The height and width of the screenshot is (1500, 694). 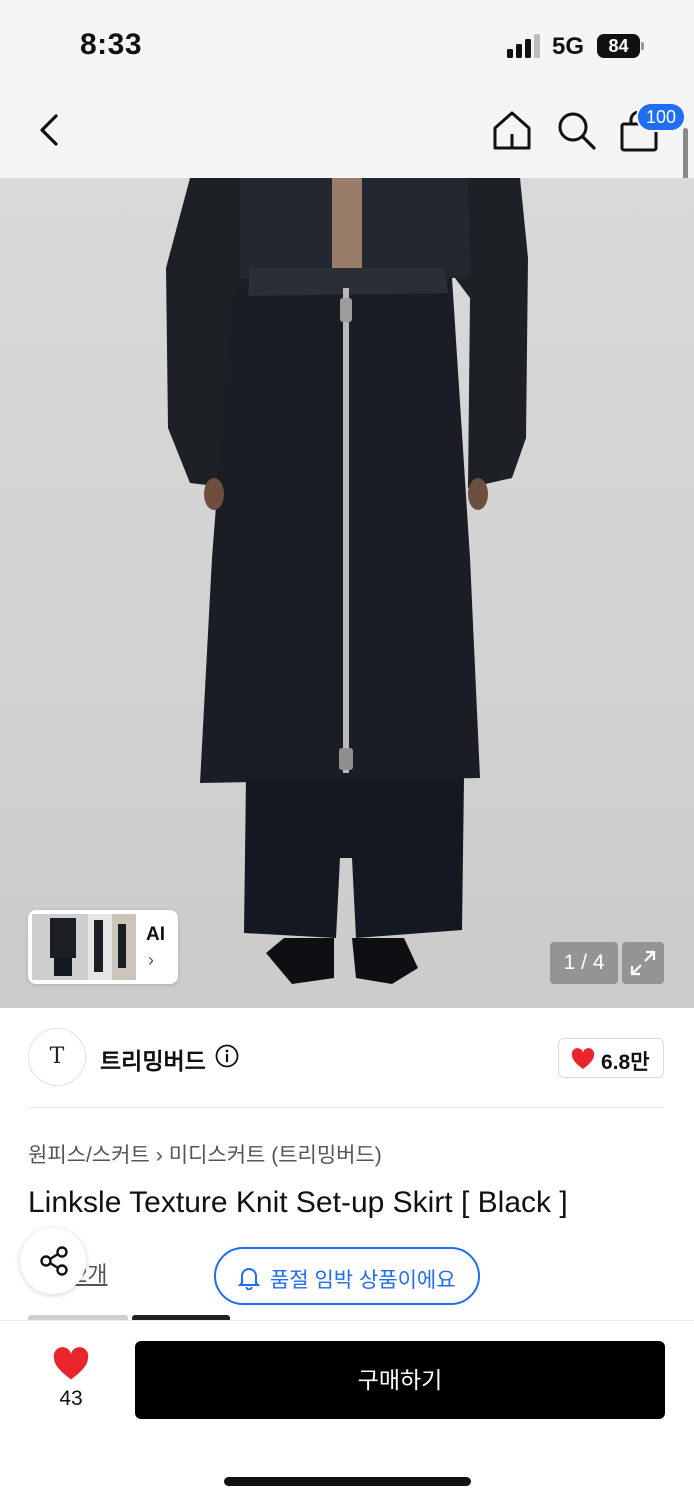 I want to click on breadcrumb-category: 원피스/스커트, so click(x=89, y=1155).